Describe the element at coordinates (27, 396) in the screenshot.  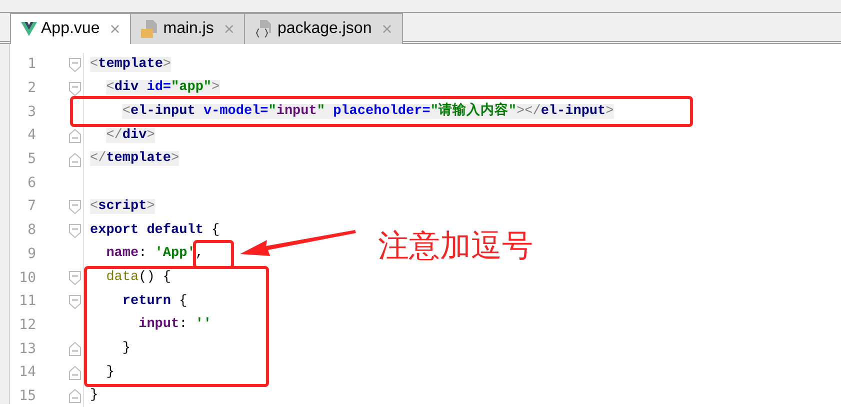
I see `line-number: 15` at that location.